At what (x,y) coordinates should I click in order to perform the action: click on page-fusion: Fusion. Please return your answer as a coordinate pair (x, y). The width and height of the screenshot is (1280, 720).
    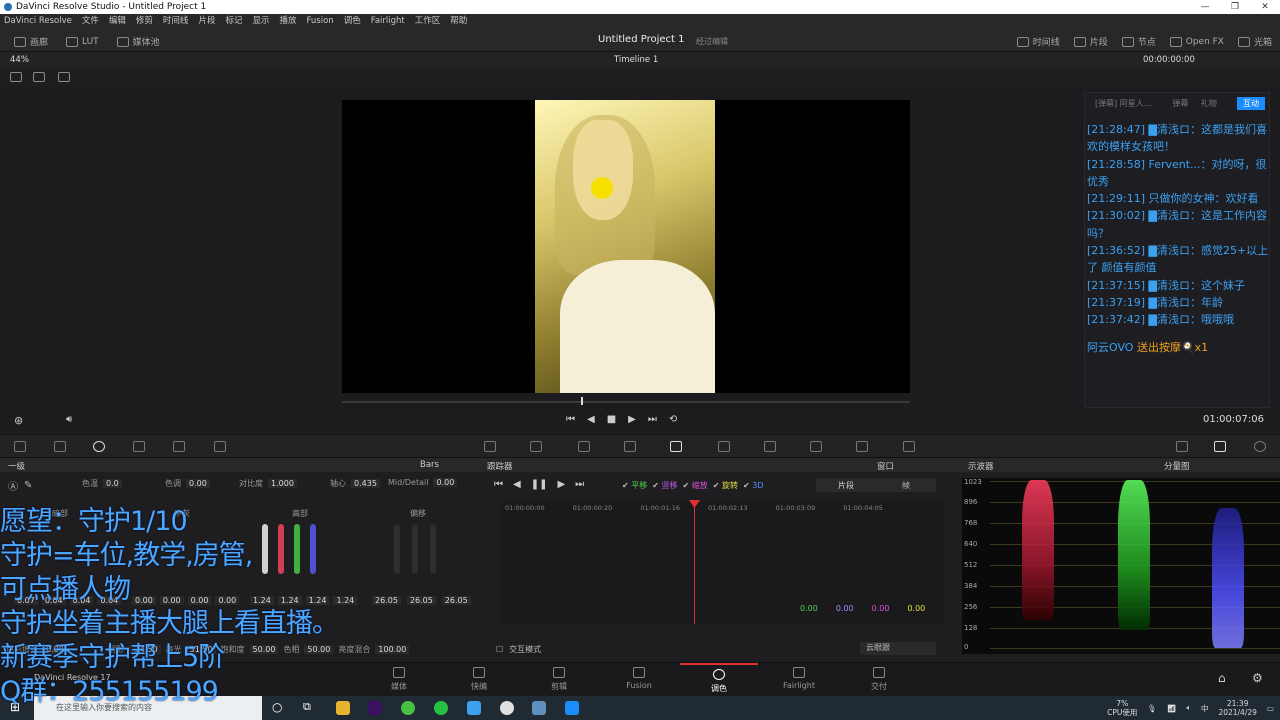
    Looking at the image, I should click on (639, 678).